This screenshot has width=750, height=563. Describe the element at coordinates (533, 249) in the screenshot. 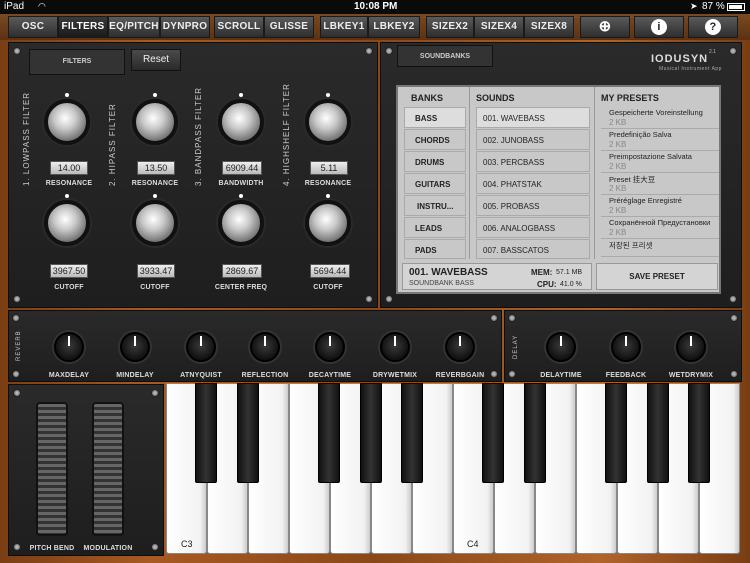

I see `sound-item: 007. BASSCATOS` at that location.